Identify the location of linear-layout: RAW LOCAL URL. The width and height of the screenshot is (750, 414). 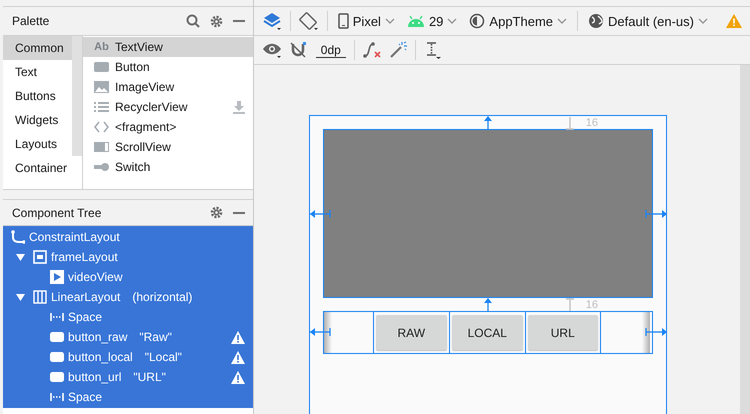
(487, 332).